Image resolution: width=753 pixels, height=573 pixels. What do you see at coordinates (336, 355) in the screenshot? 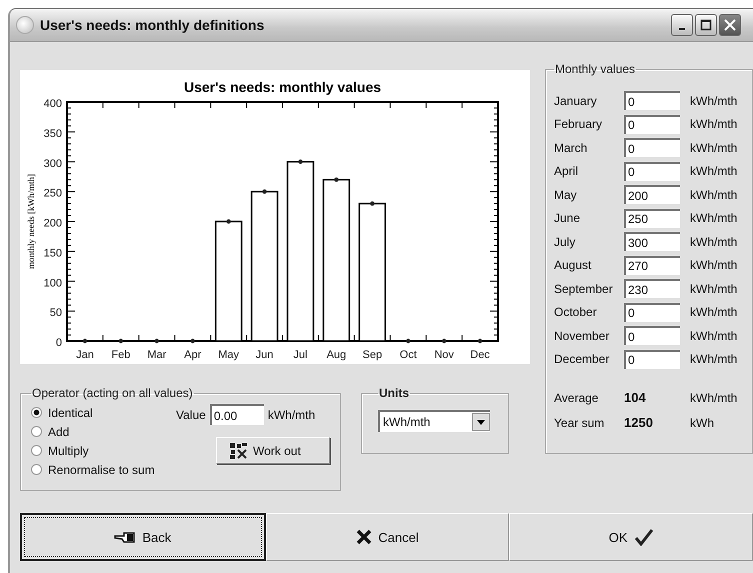
I see `x-tick-label: Aug` at bounding box center [336, 355].